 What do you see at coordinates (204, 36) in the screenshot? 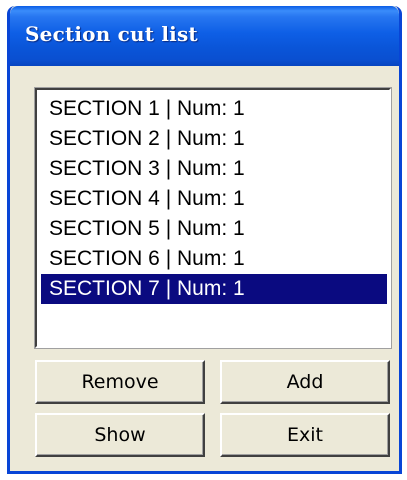
I see `title-bar: Section cut list` at bounding box center [204, 36].